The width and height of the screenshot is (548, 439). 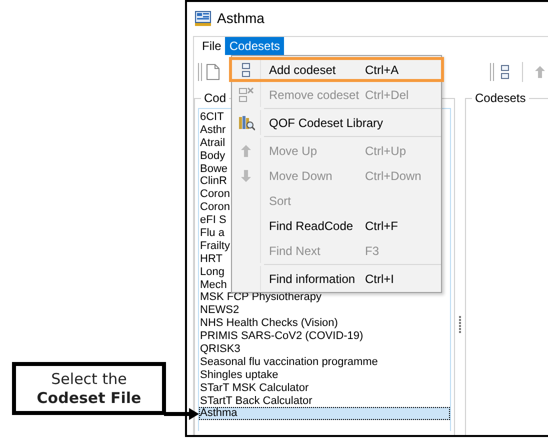 What do you see at coordinates (336, 69) in the screenshot?
I see `menu-item: Add codeset Ctrl+A` at bounding box center [336, 69].